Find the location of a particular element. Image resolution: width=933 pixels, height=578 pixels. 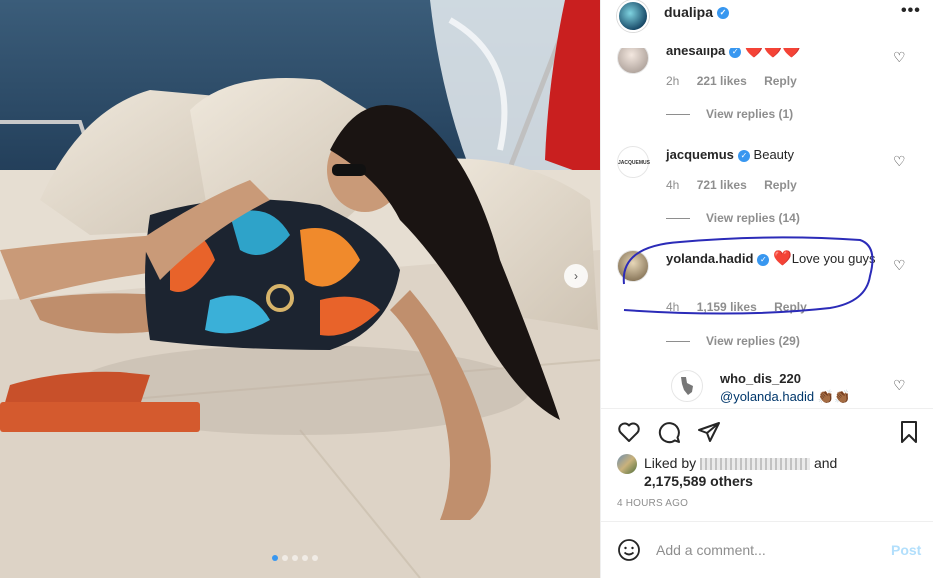

comment-likes: 221 likes is located at coordinates (722, 81).